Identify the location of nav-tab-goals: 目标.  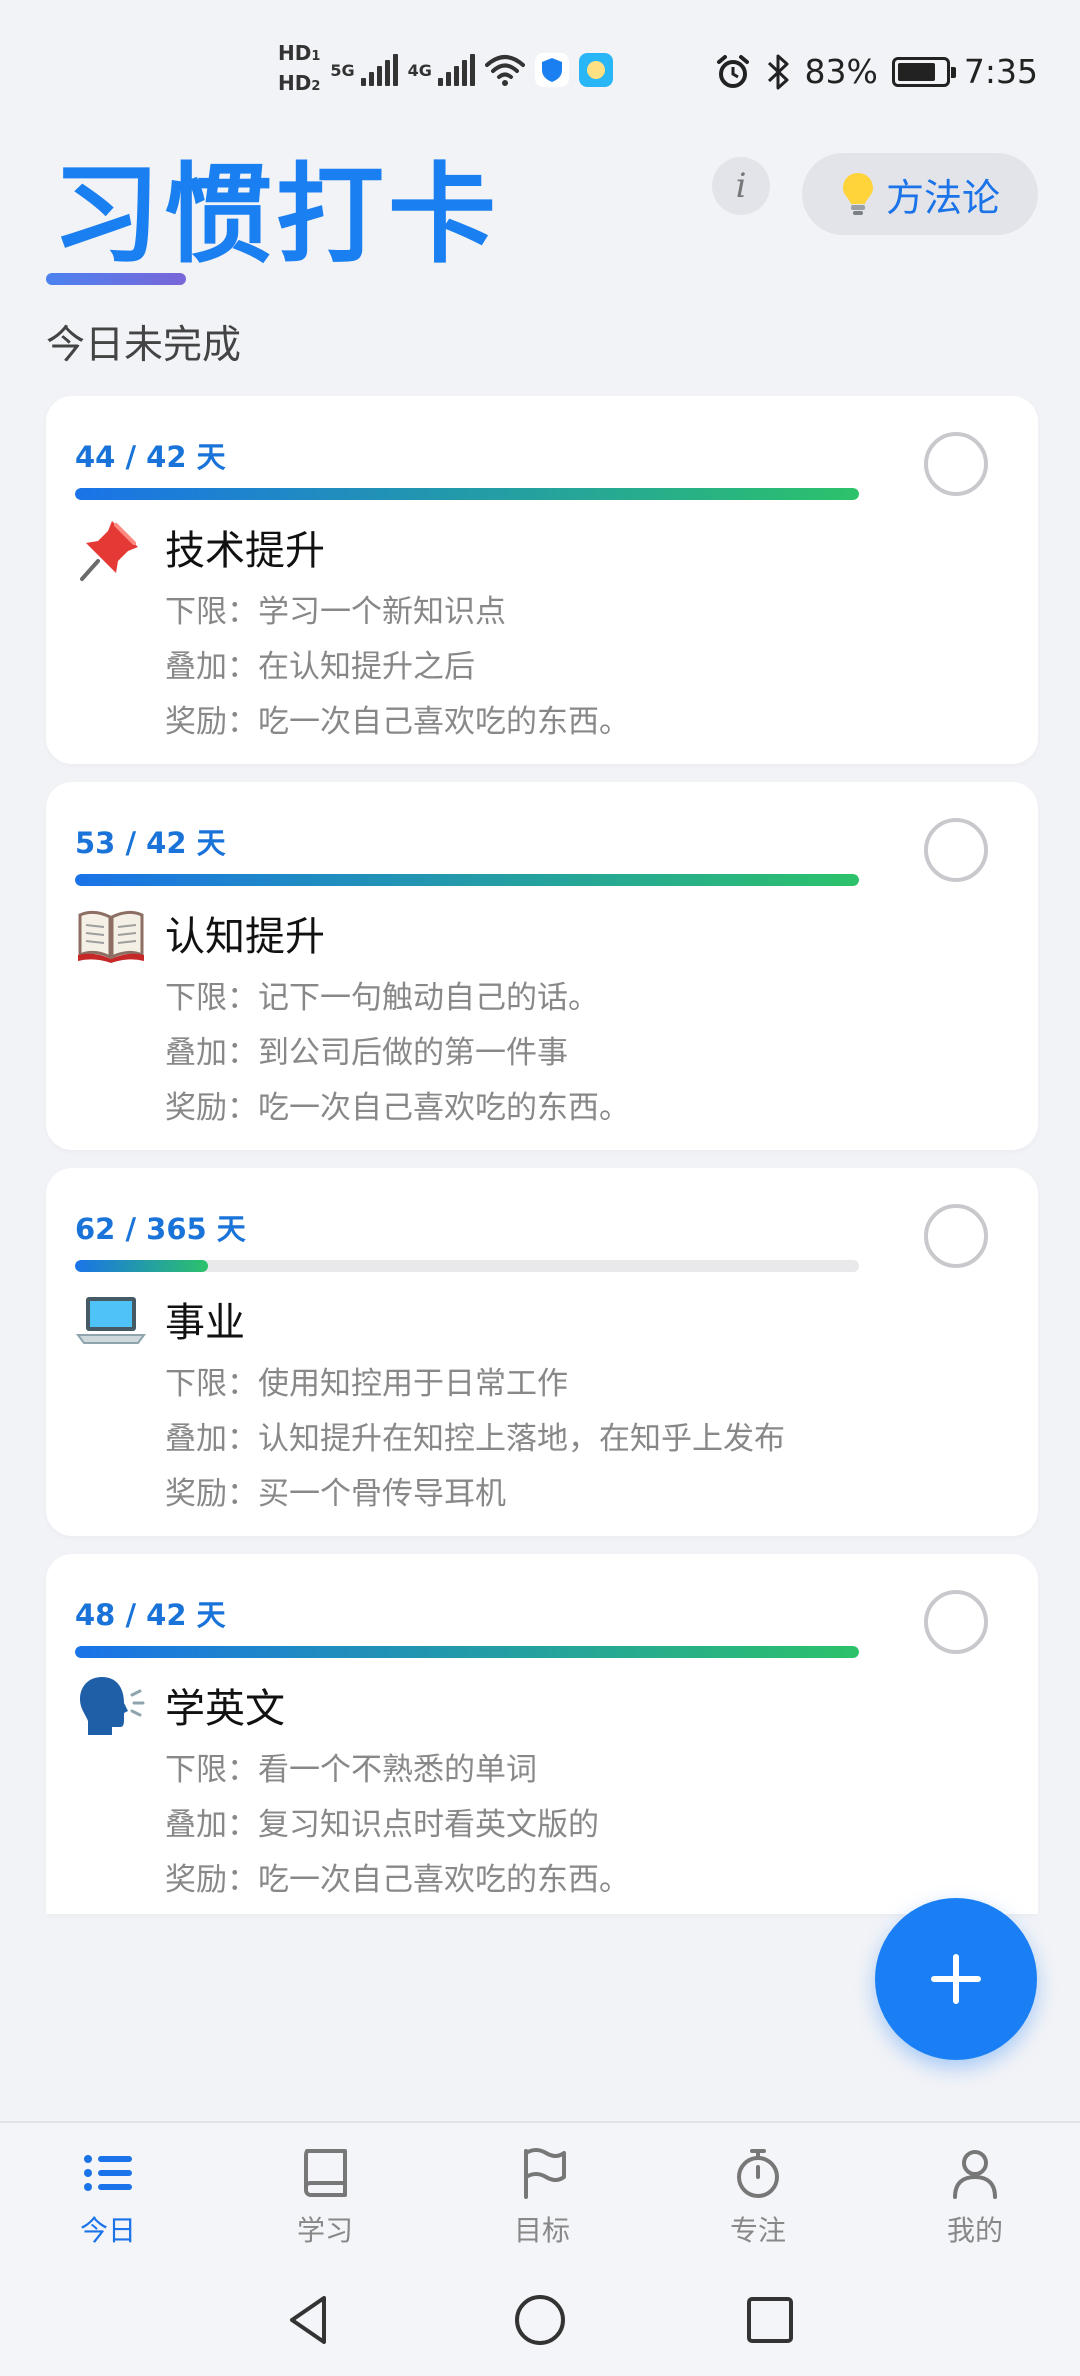
(542, 2198).